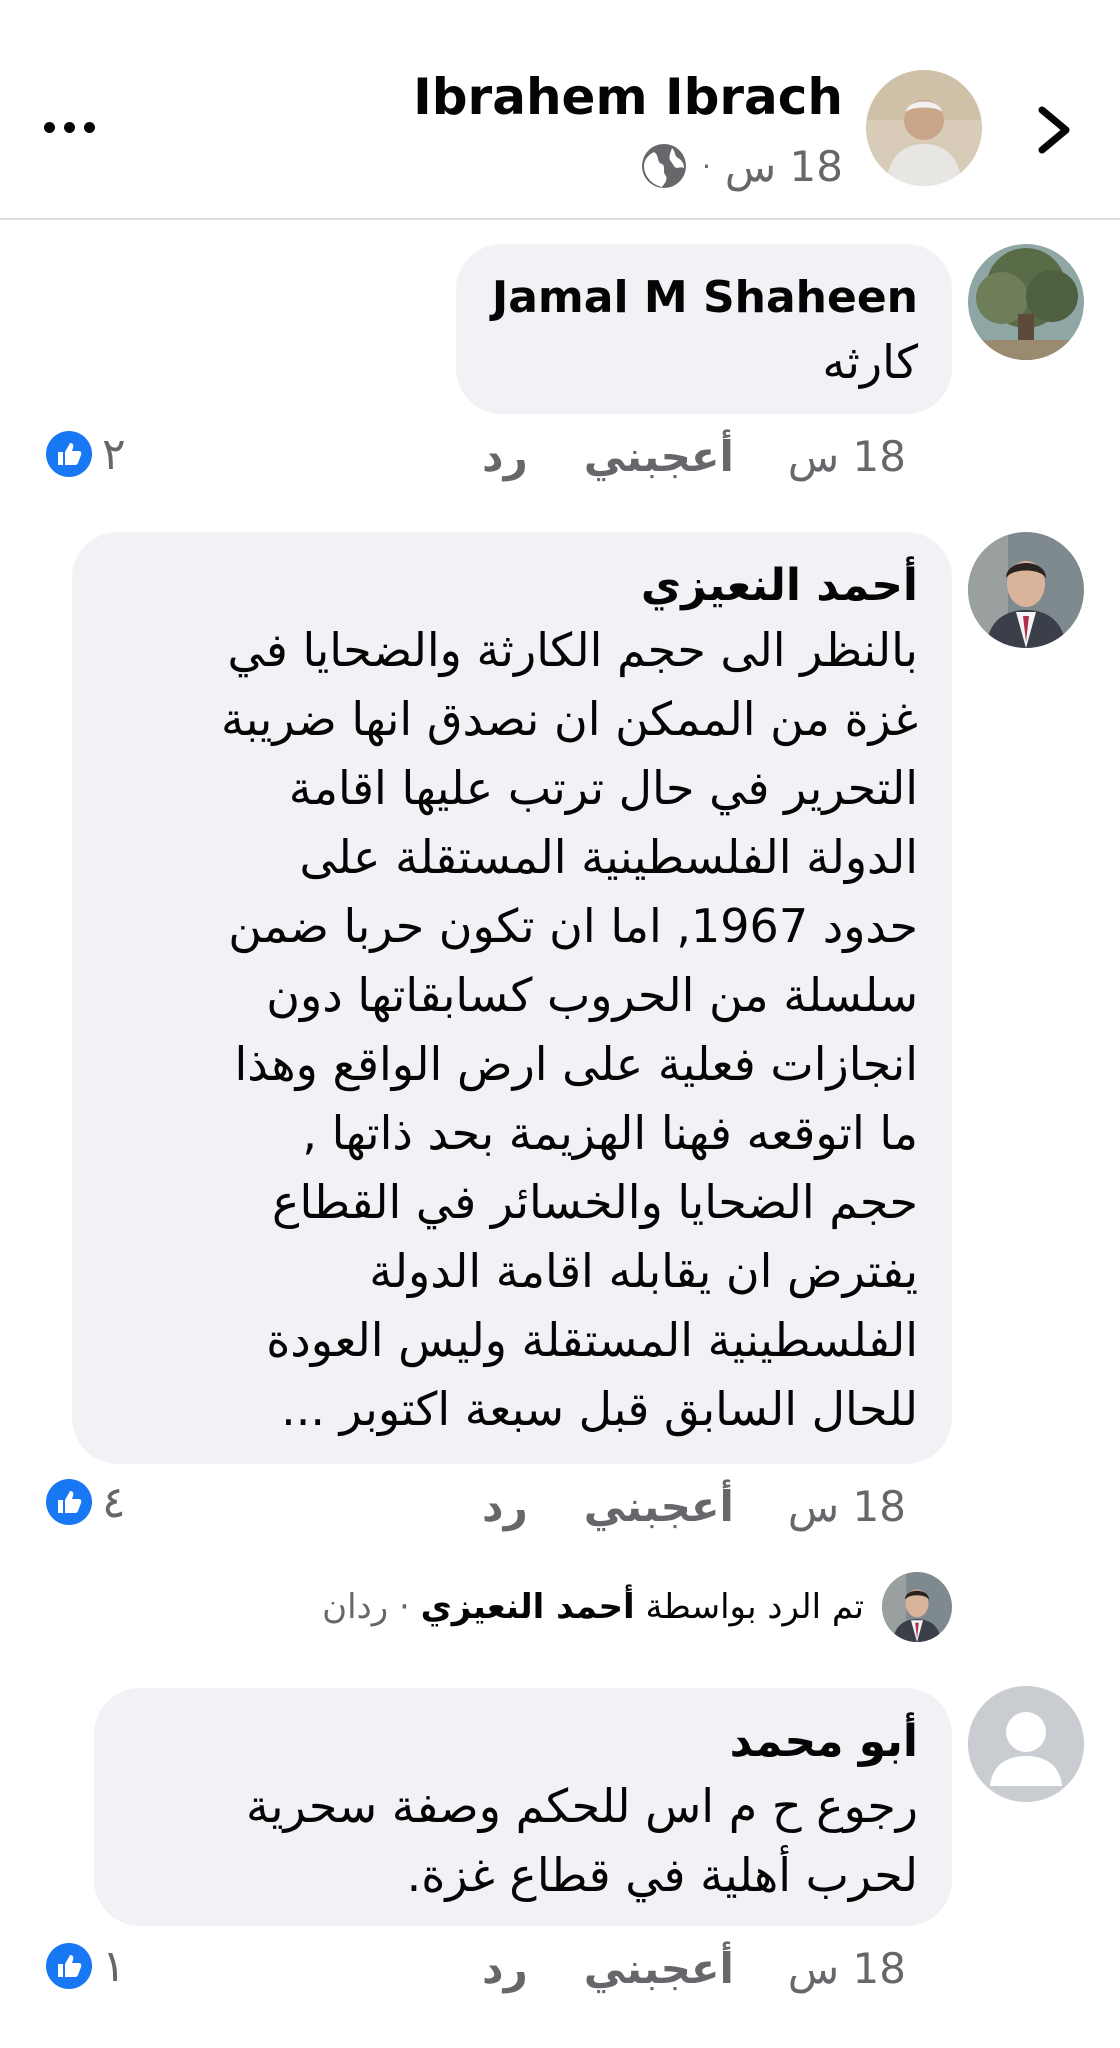 The width and height of the screenshot is (1120, 2048). Describe the element at coordinates (662, 1875) in the screenshot. I see `comment-text-line: لحرب أهلية في قطاع غزة.` at that location.